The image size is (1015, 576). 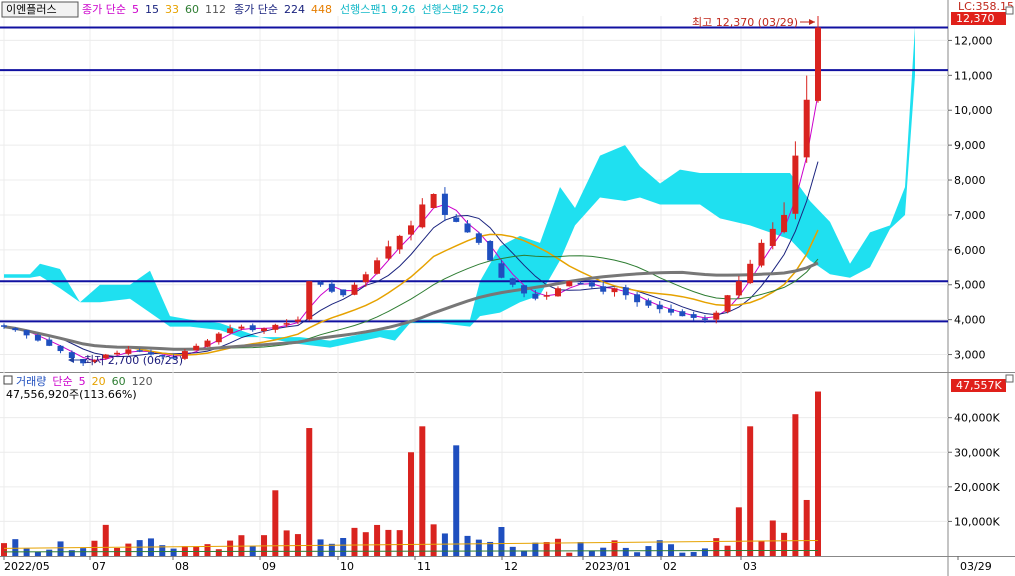 What do you see at coordinates (977, 487) in the screenshot?
I see `volume-tick-label: 20,000K` at bounding box center [977, 487].